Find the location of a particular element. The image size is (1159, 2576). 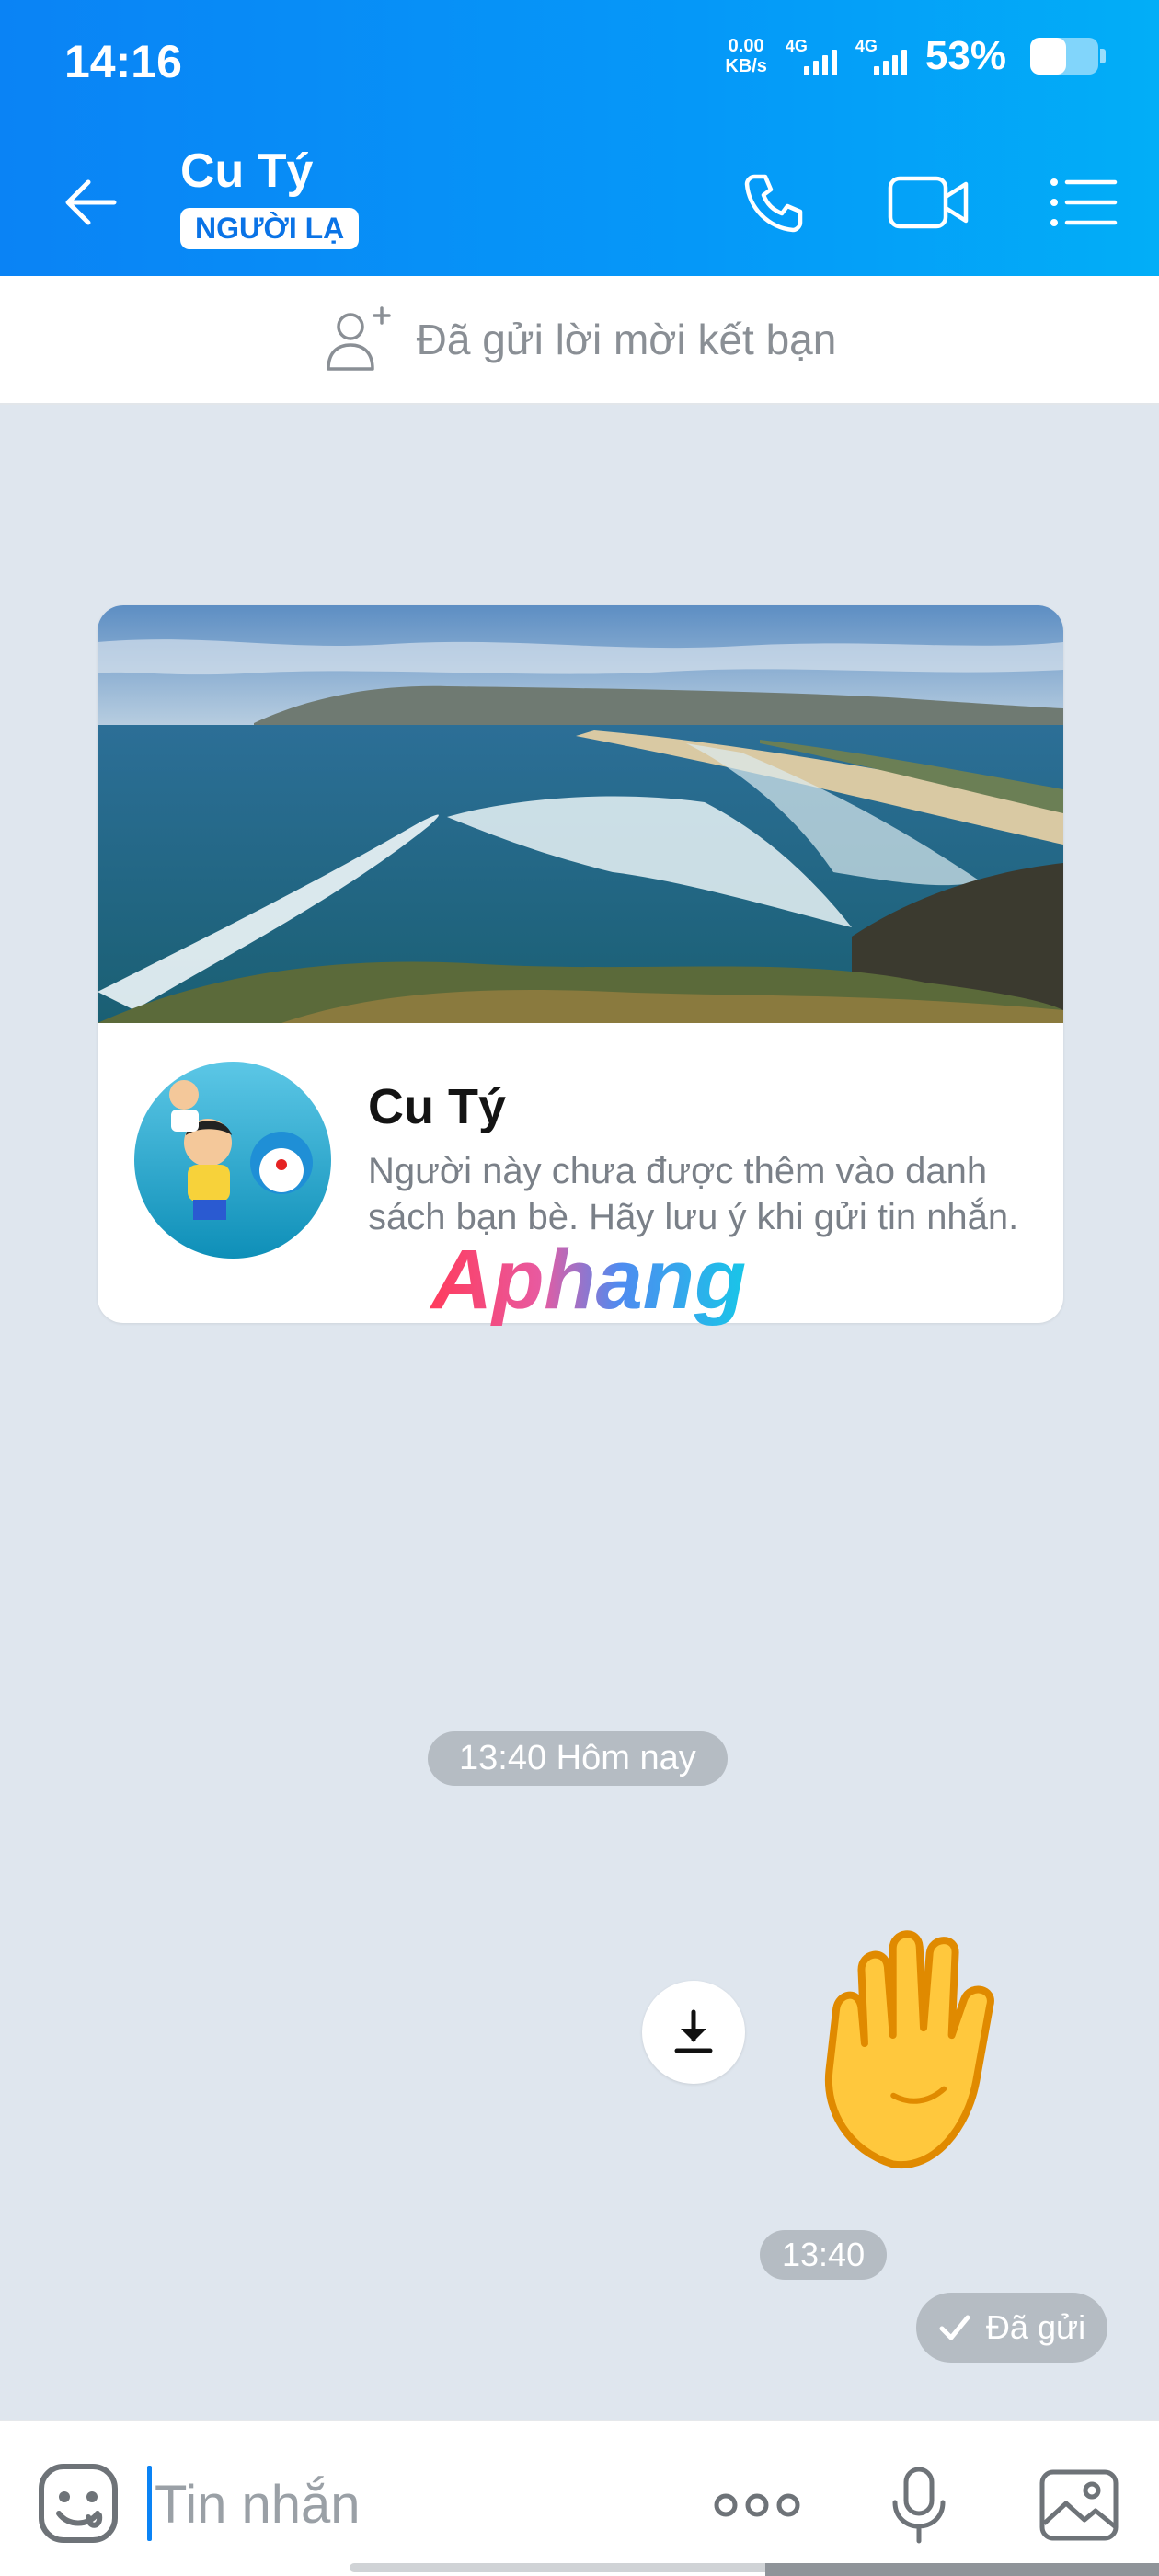

contact-name: Cu Tý is located at coordinates (246, 171).